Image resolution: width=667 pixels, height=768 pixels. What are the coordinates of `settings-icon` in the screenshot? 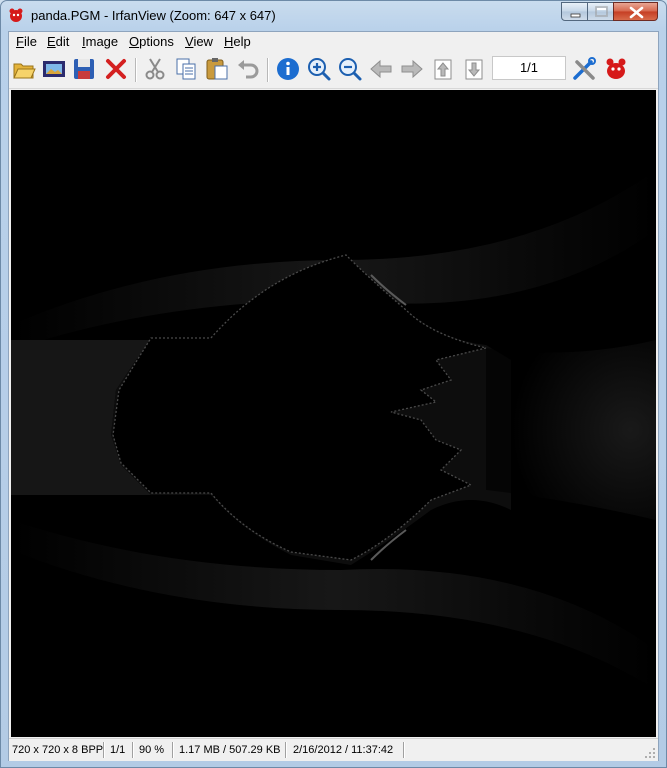 It's located at (584, 68).